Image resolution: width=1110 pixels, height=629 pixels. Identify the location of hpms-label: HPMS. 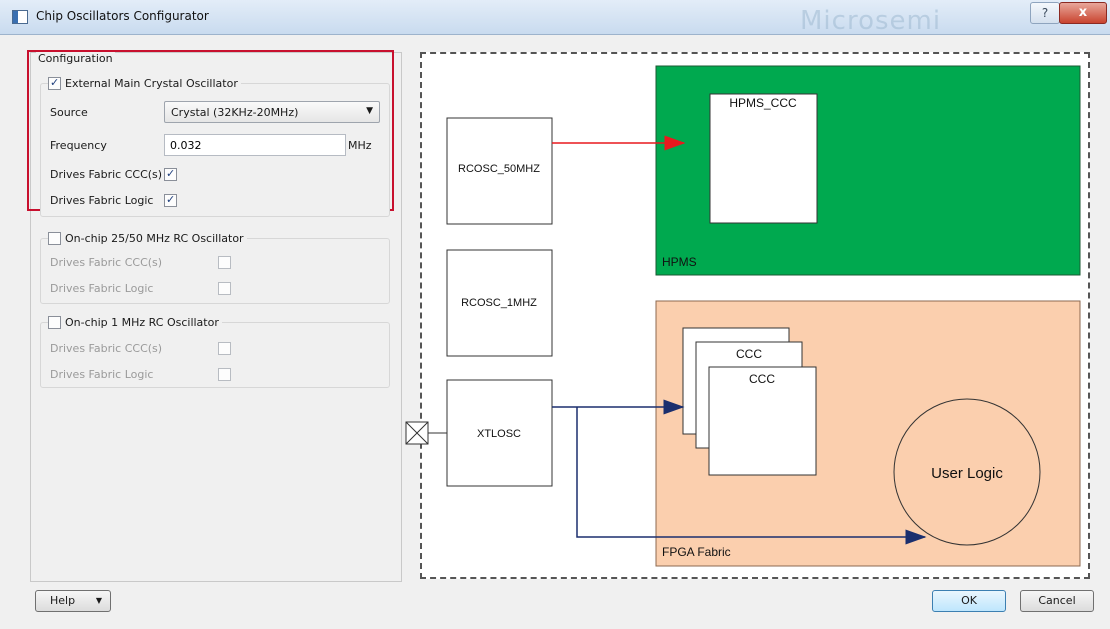
(679, 262).